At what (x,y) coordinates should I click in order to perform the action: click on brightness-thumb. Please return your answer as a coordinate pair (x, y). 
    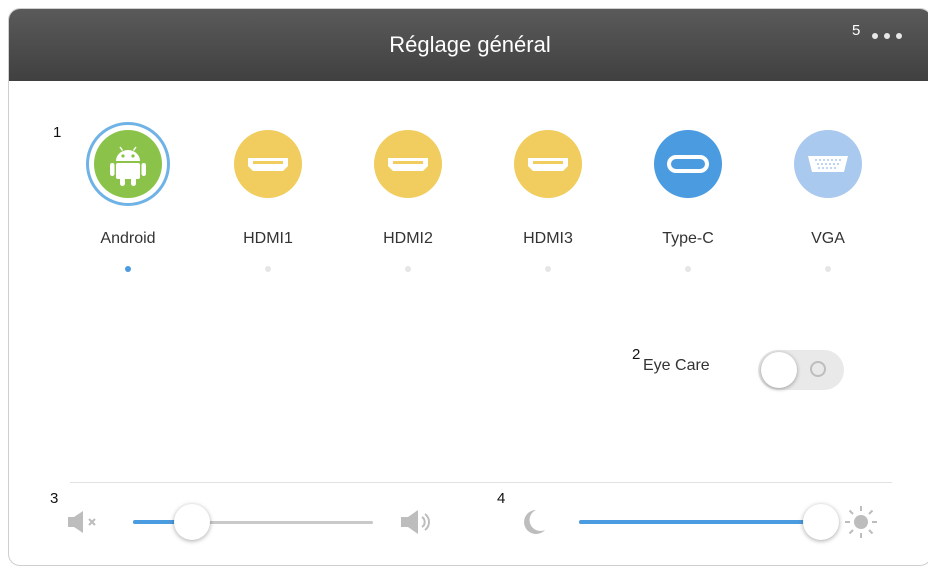
    Looking at the image, I should click on (821, 522).